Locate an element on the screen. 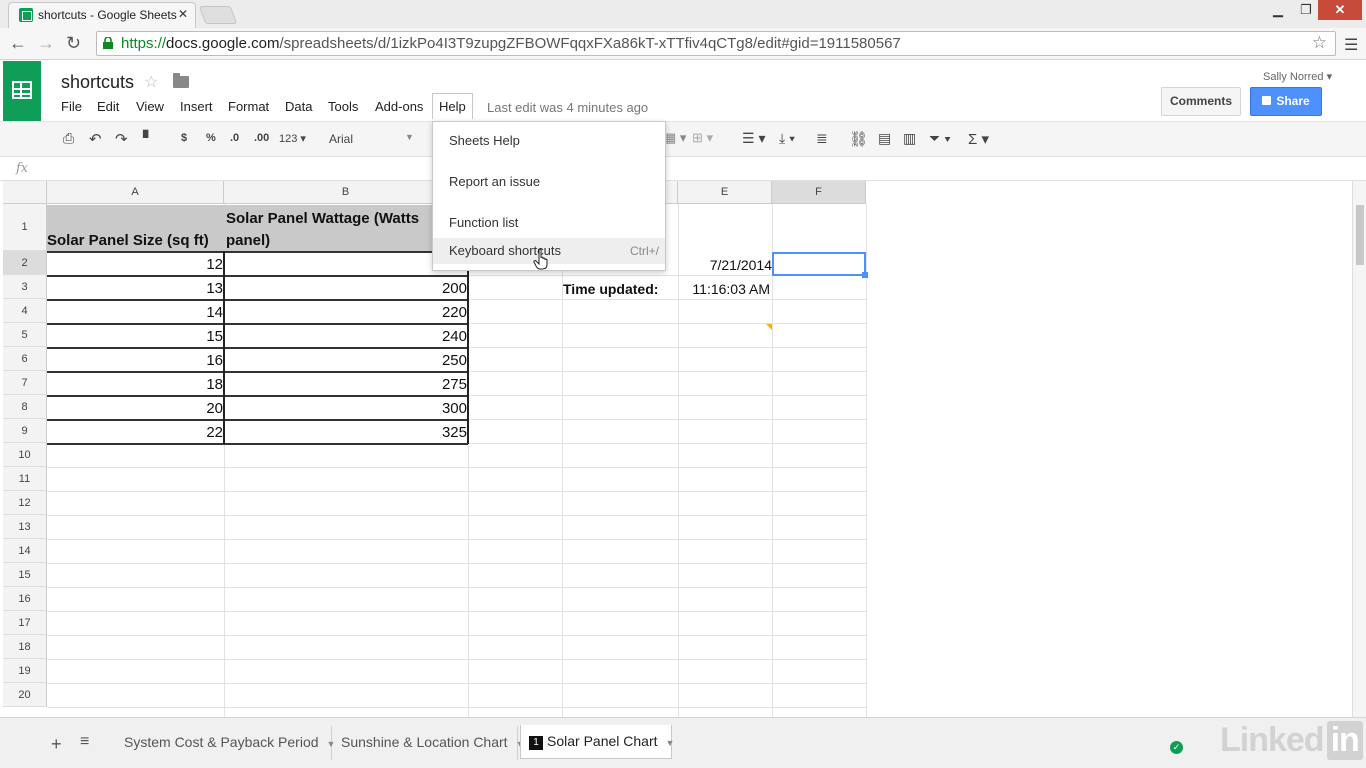 This screenshot has width=1366, height=768. increase-decimal-button: .00 is located at coordinates (261, 138).